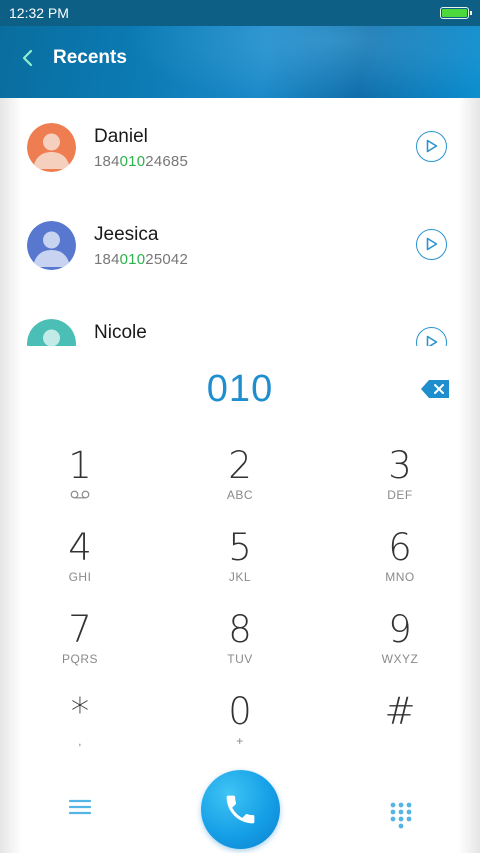  Describe the element at coordinates (240, 741) in the screenshot. I see `key-letters: +` at that location.